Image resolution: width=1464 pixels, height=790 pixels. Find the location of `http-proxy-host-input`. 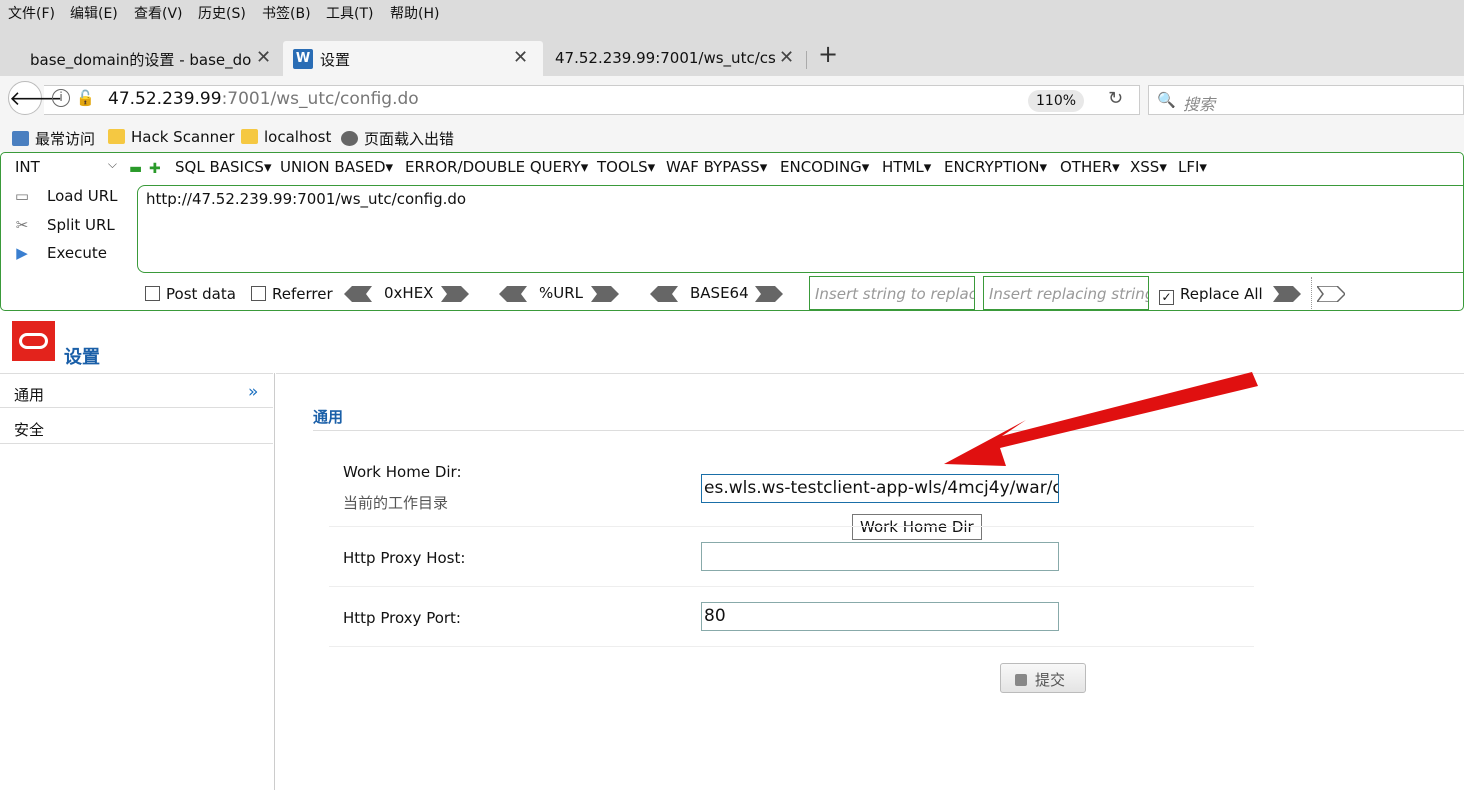

http-proxy-host-input is located at coordinates (880, 556).